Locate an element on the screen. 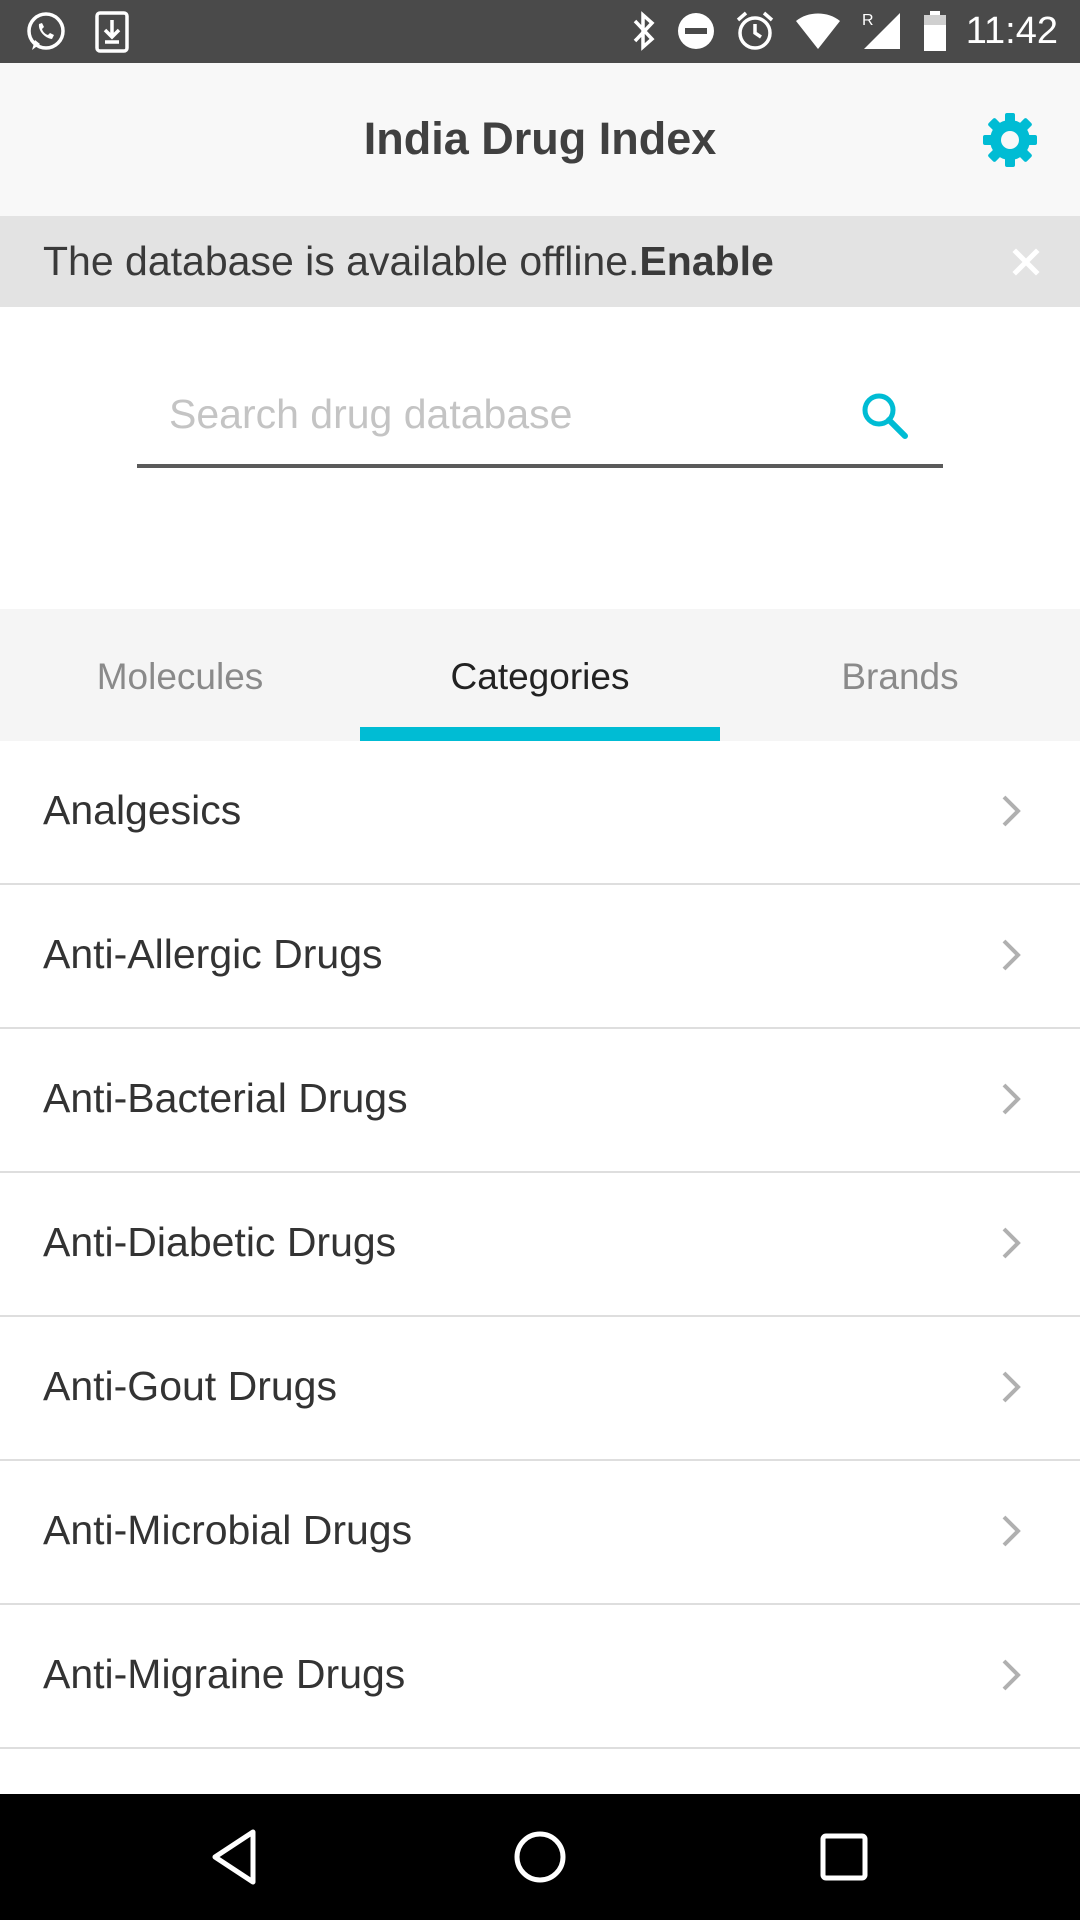  tab-bar: Molecules Categories Brands is located at coordinates (540, 675).